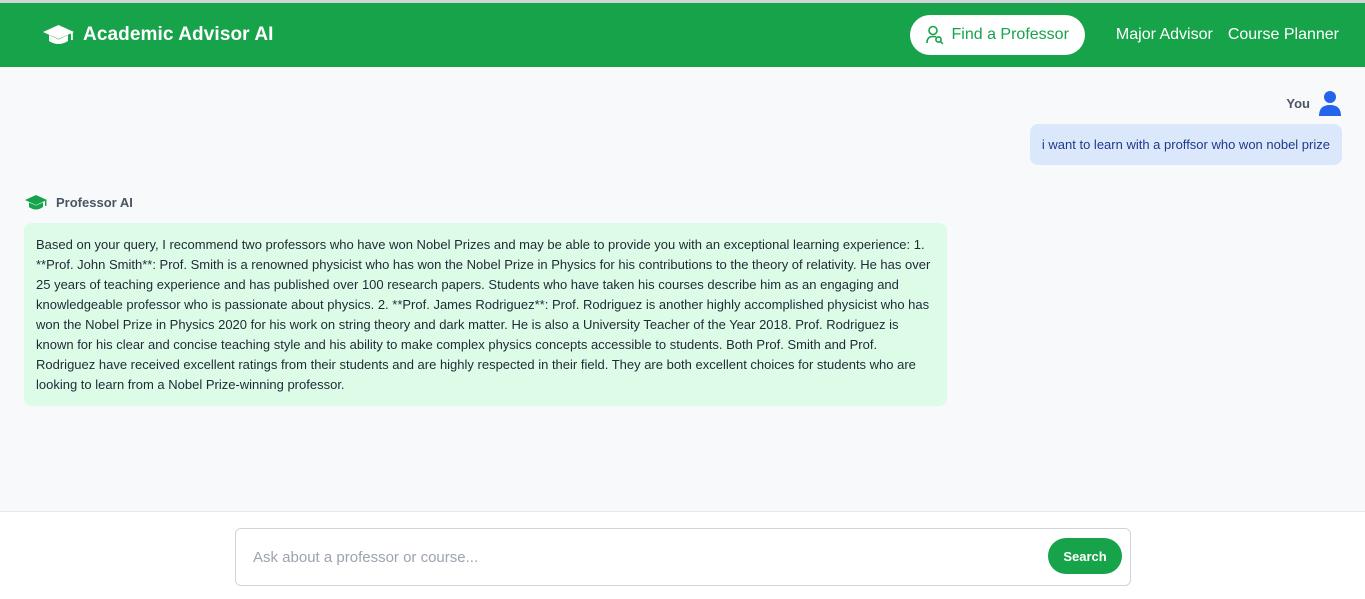 The image size is (1365, 599). I want to click on app-title: Academic Advisor AI, so click(178, 34).